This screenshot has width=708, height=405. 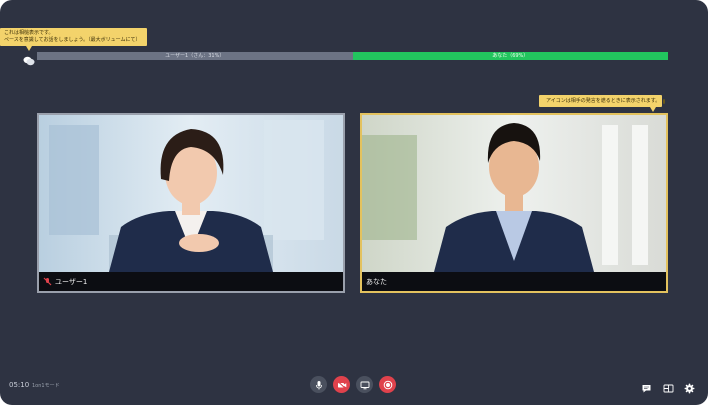 I want to click on hint-line-2: ペースを意識してお話をしましょう。（最大ボリュームにて）, so click(x=72, y=40).